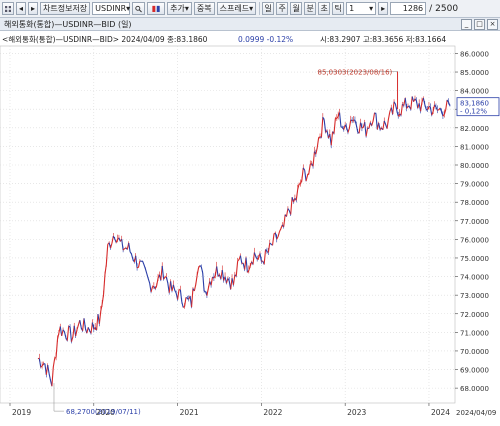 Image resolution: width=500 pixels, height=426 pixels. Describe the element at coordinates (474, 203) in the screenshot. I see `y-tick-label: 78.0000` at that location.